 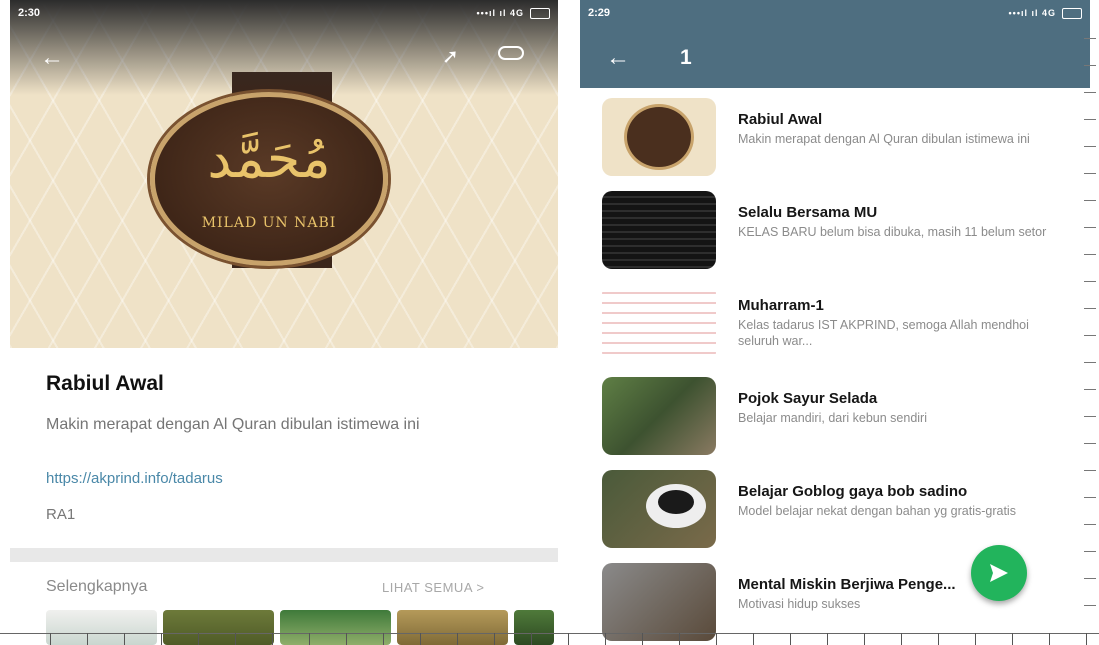 What do you see at coordinates (284, 555) in the screenshot?
I see `section-divider` at bounding box center [284, 555].